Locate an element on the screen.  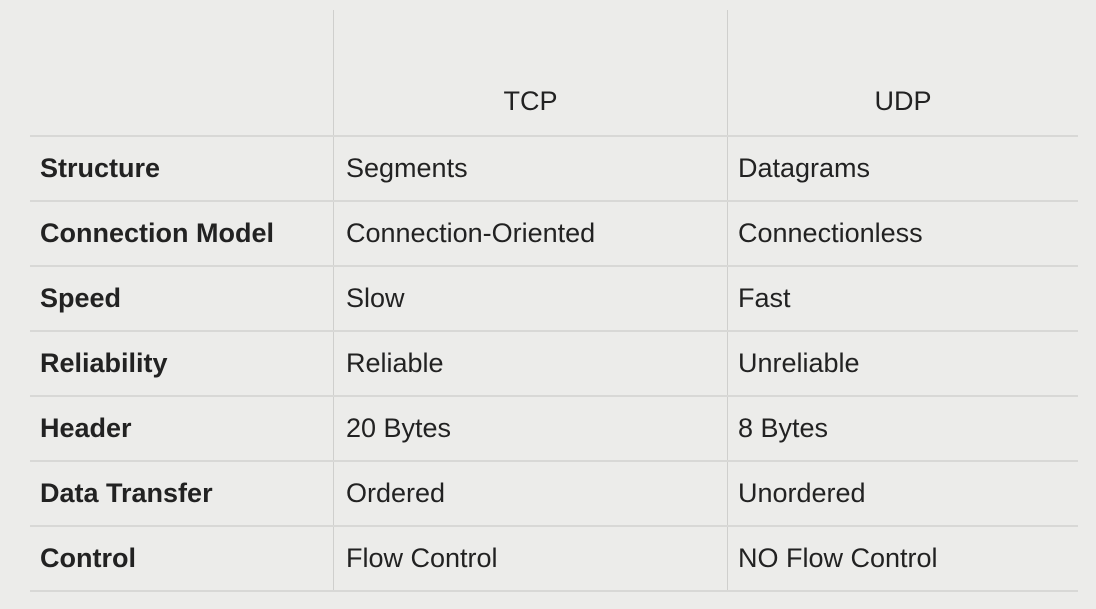
row-label: Header is located at coordinates (86, 428).